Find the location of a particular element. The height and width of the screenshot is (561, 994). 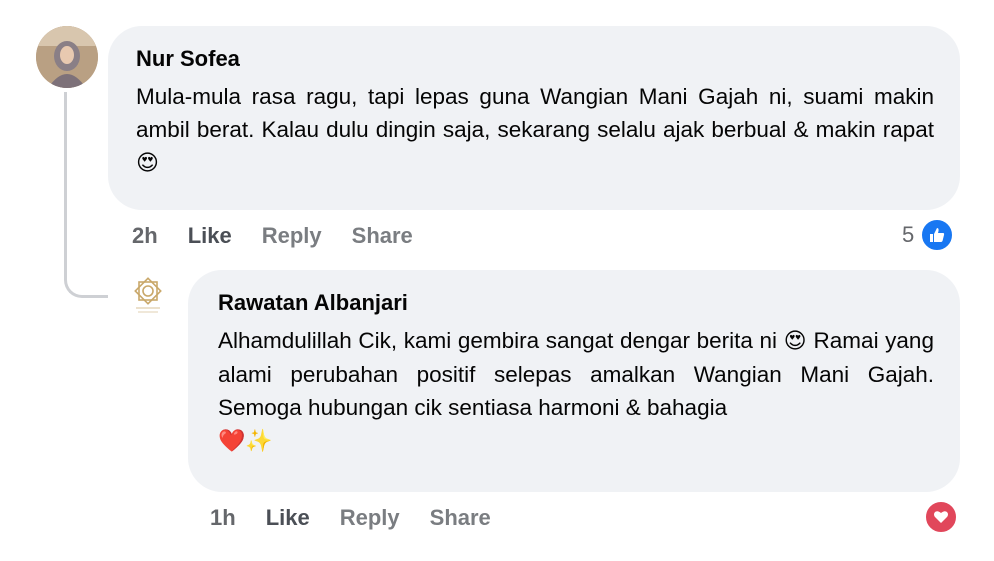

reply-actions: 1h Like Reply Share is located at coordinates (350, 518).